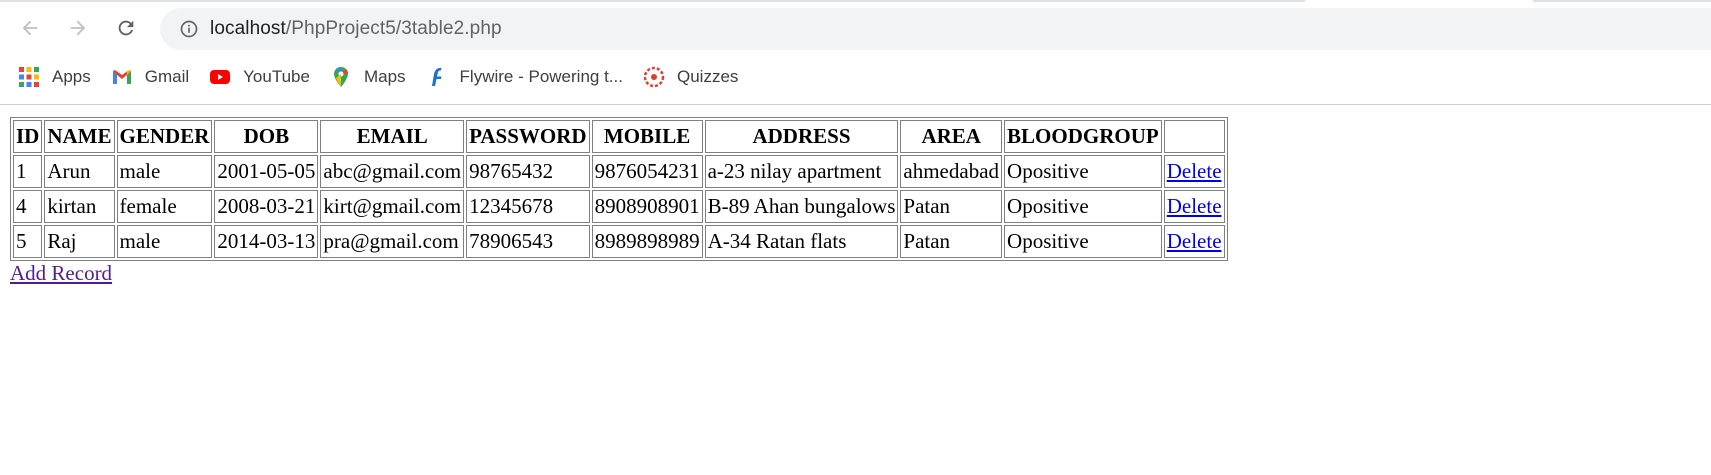  Describe the element at coordinates (164, 136) in the screenshot. I see `header-gender: GENDER` at that location.